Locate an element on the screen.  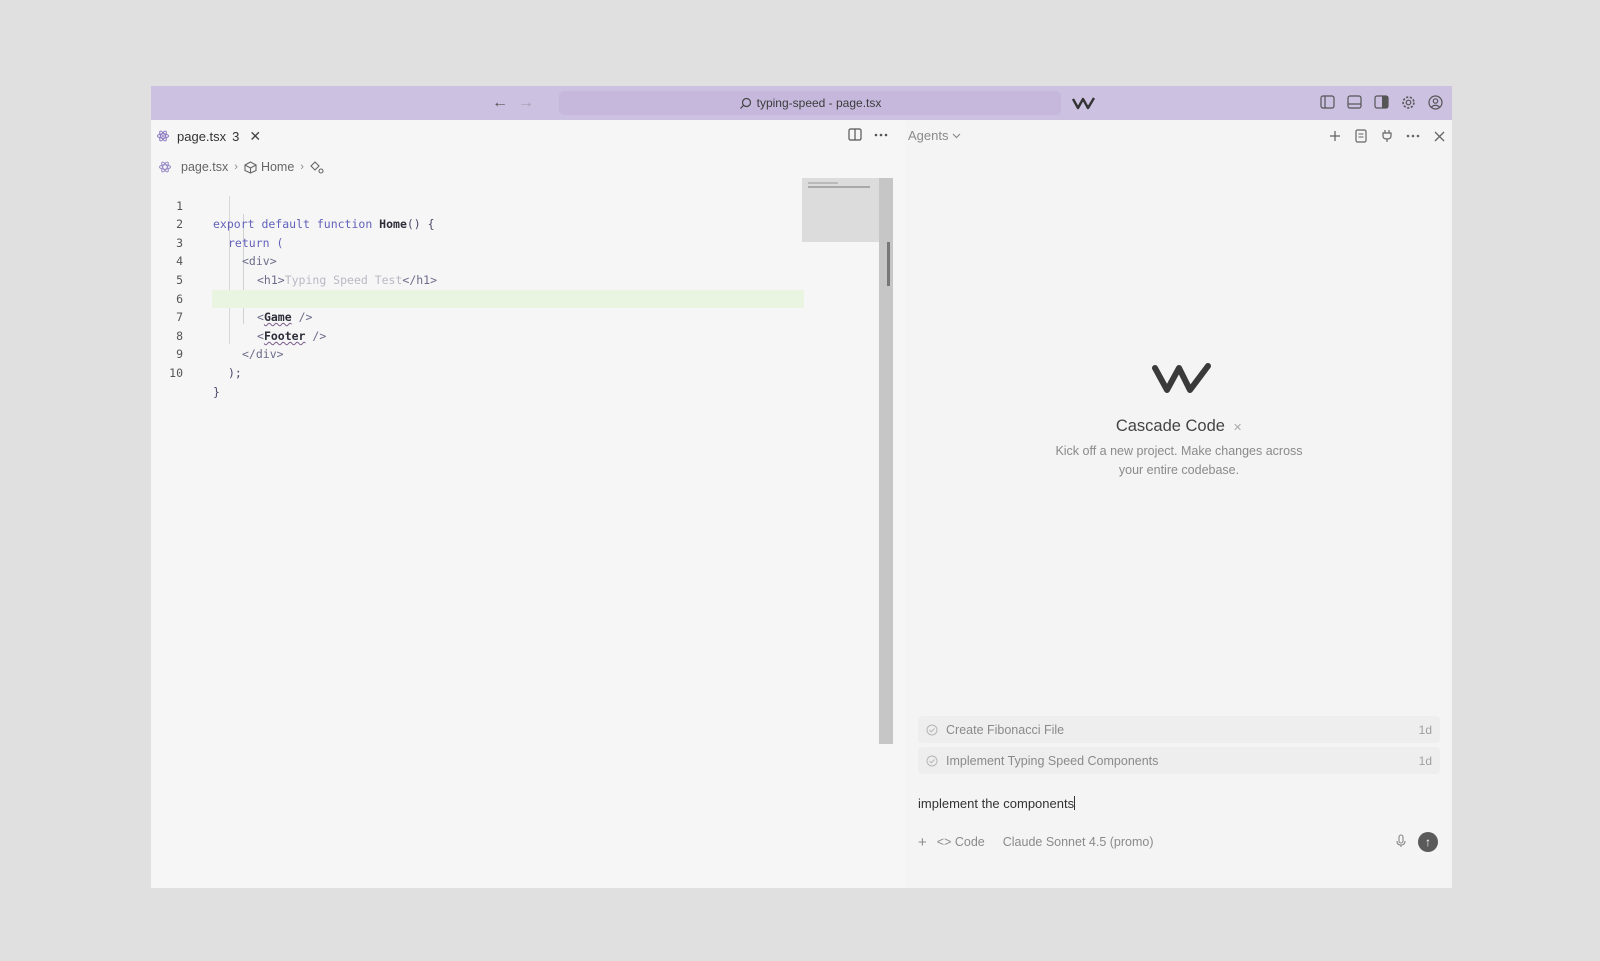
code-line: 4 <h1>Typing Speed Test</h1> is located at coordinates (481, 260).